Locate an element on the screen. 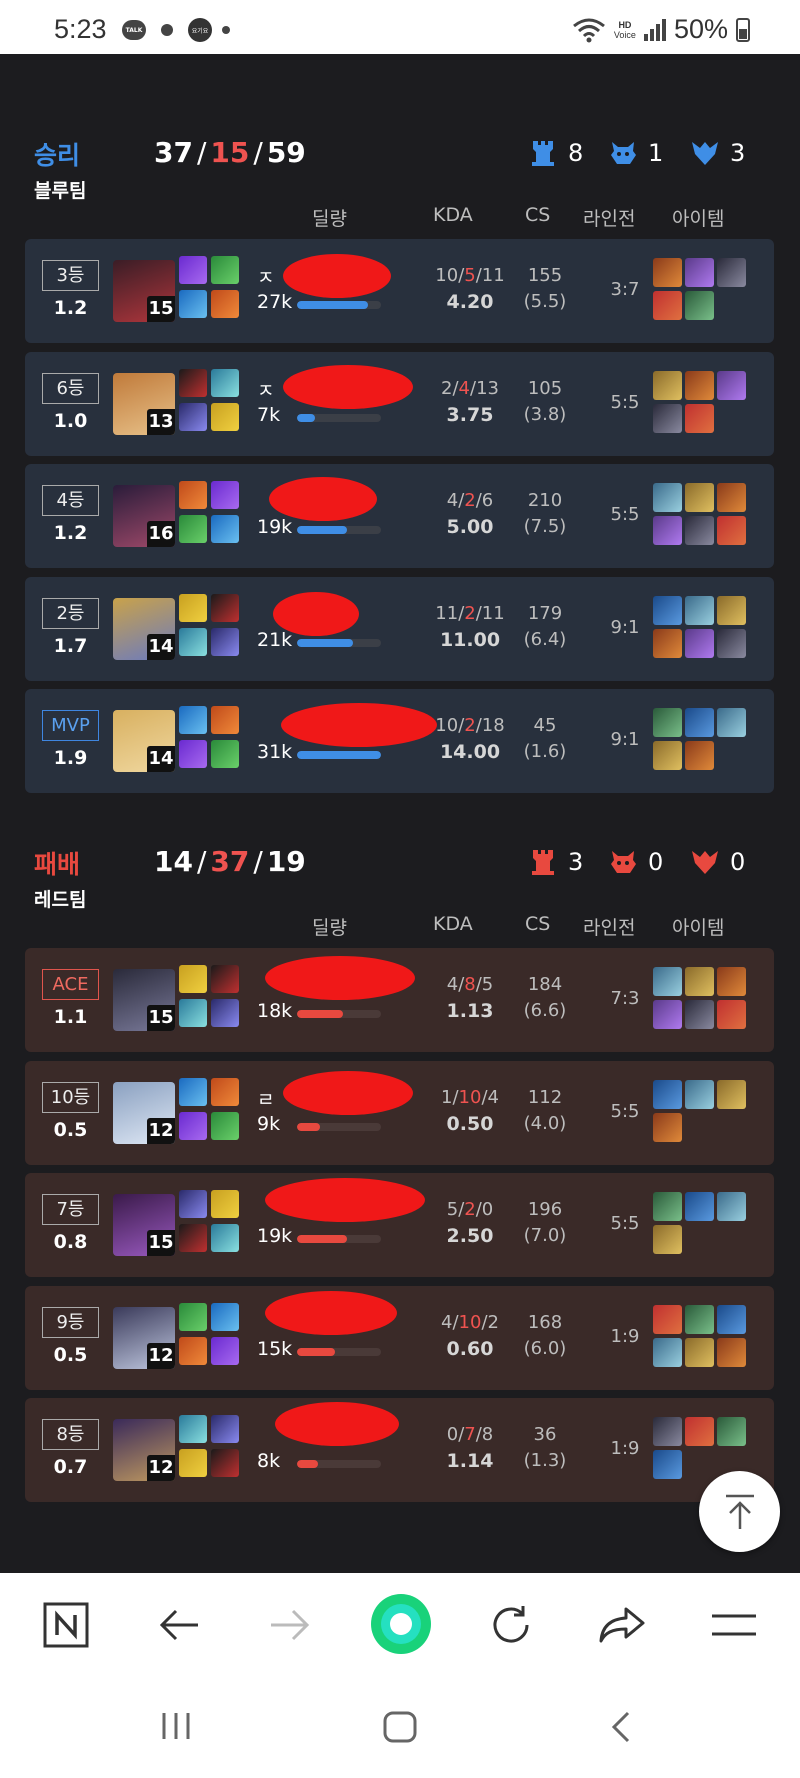 This screenshot has height=1778, width=800. player-row: 10등 0.5 12 ㄹ 9k 1/10/4 0.50 112 (4.0) 5:5 is located at coordinates (399, 1112).